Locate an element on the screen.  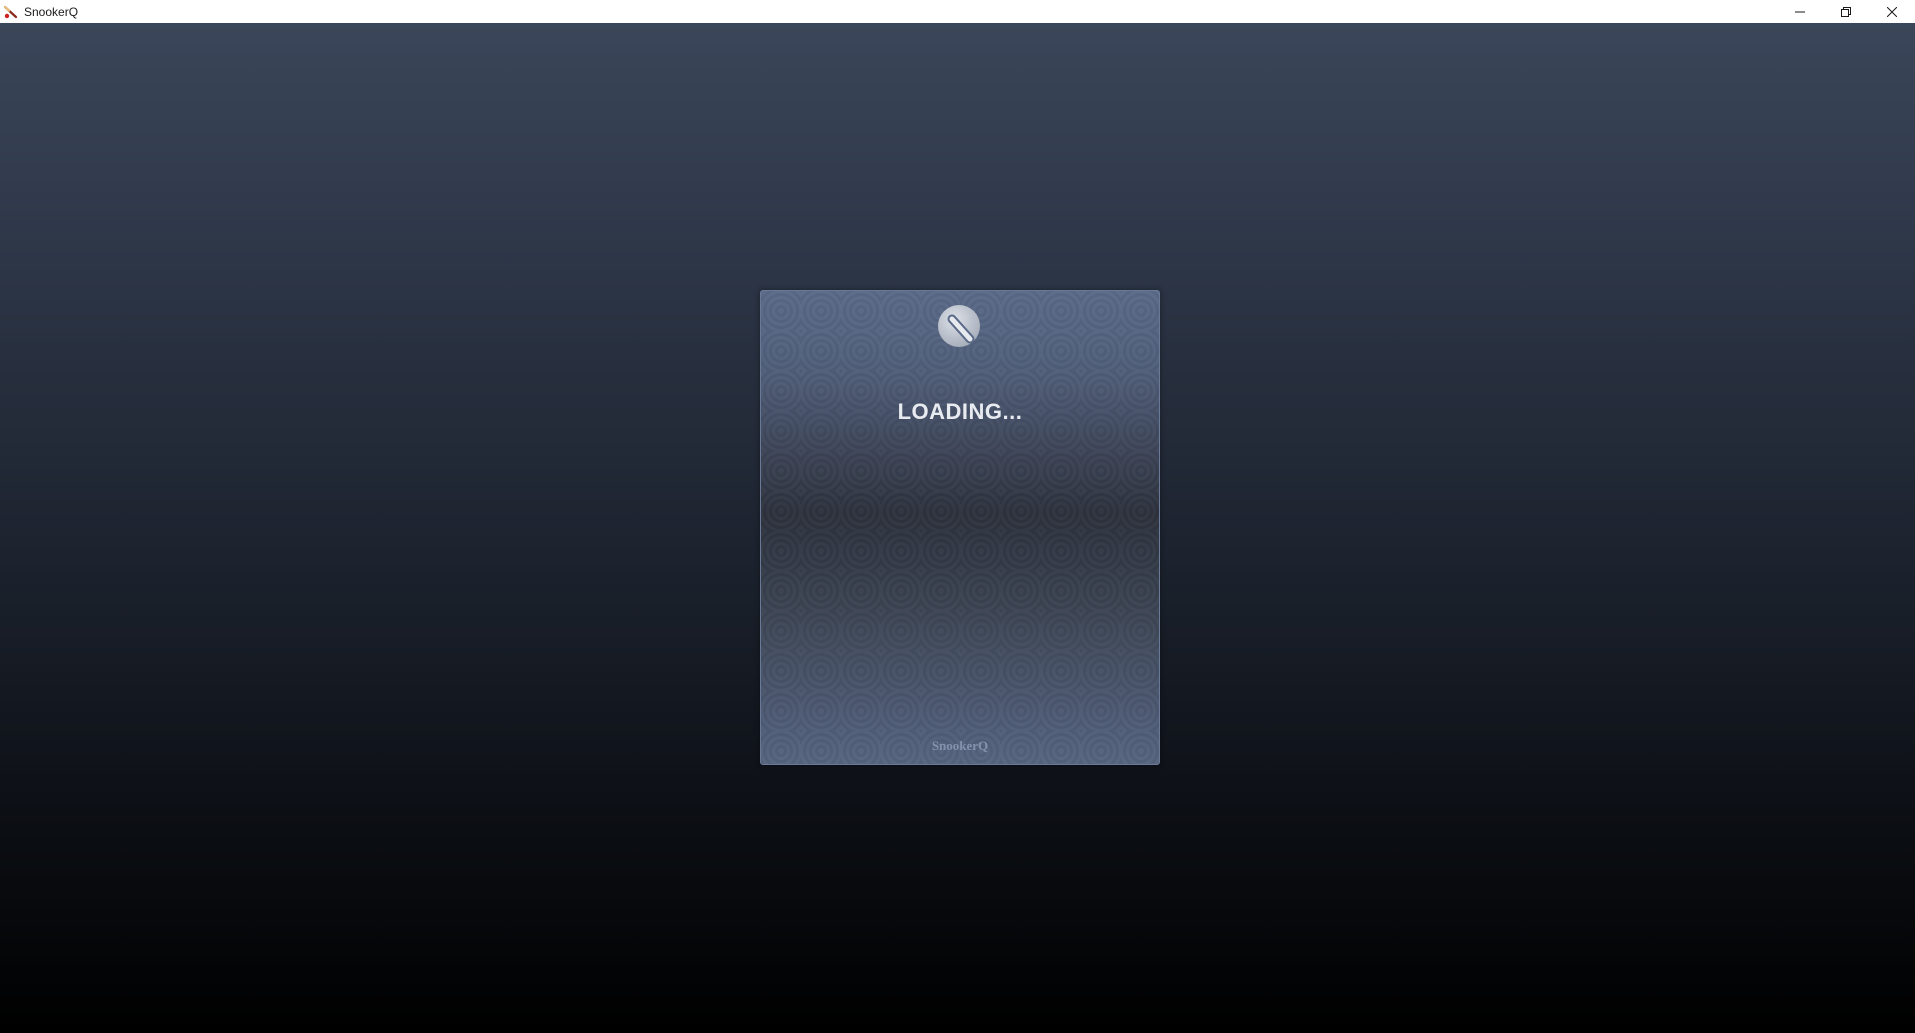
restore-button is located at coordinates (1846, 11).